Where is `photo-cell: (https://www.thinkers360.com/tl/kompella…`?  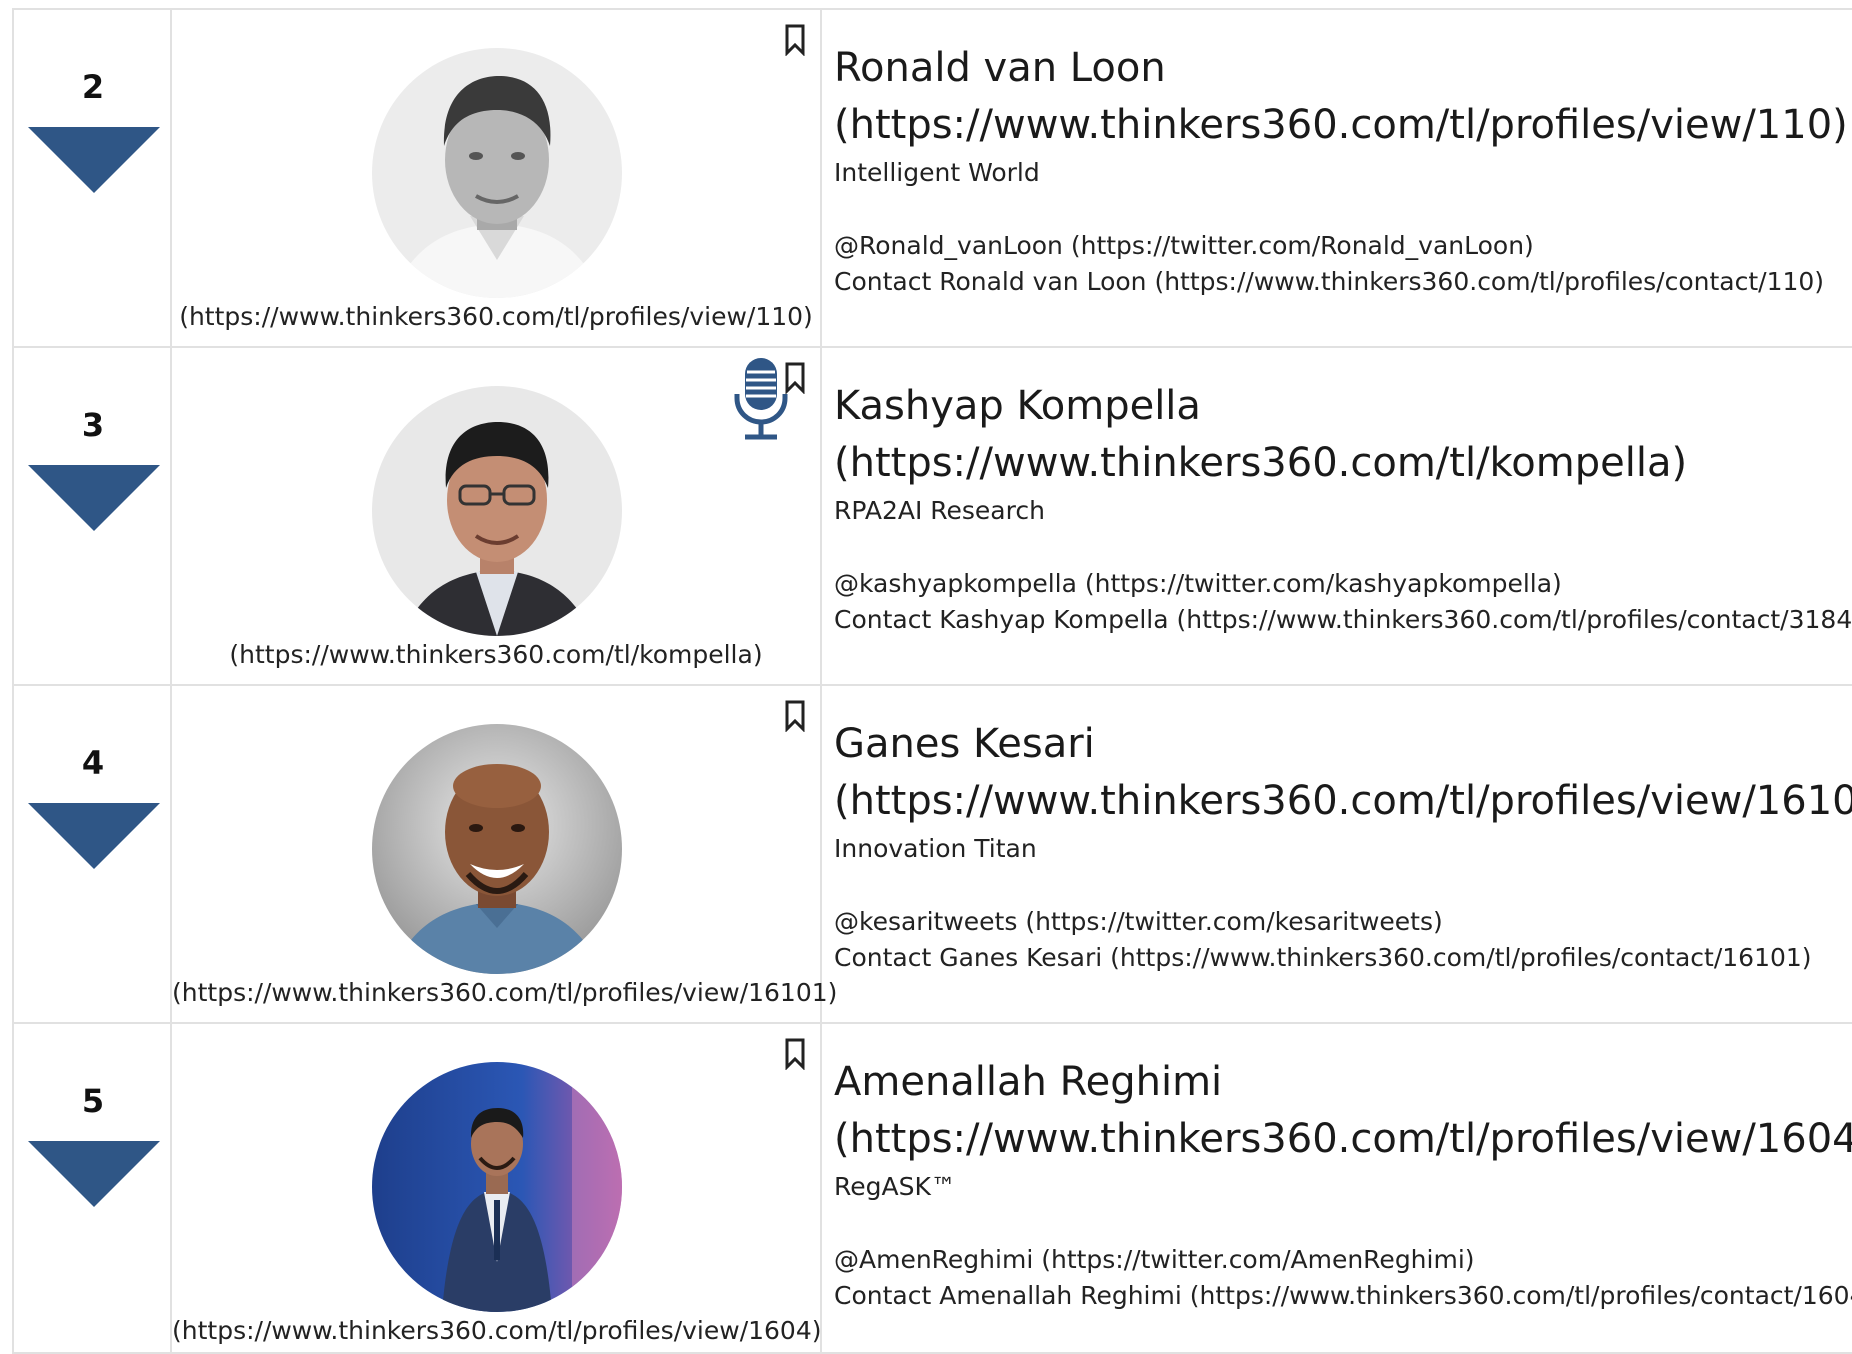
photo-cell: (https://www.thinkers360.com/tl/kompella… is located at coordinates (497, 516).